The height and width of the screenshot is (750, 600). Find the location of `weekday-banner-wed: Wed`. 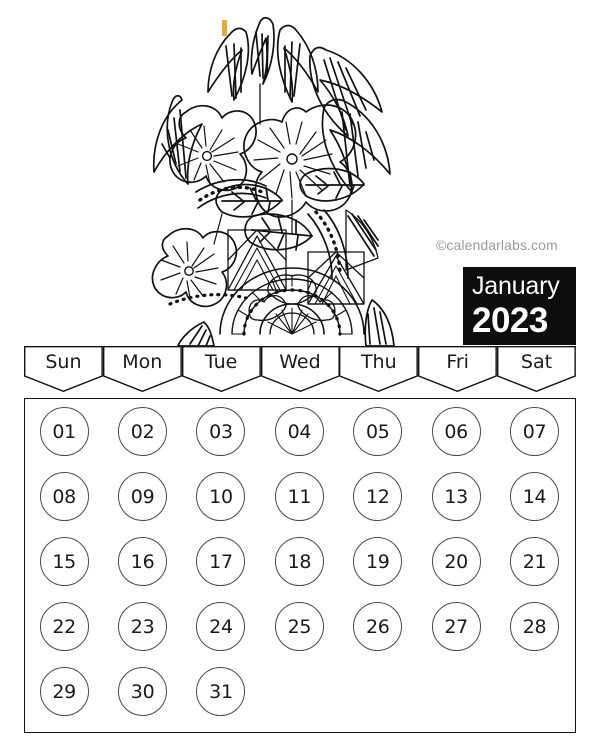

weekday-banner-wed: Wed is located at coordinates (300, 369).